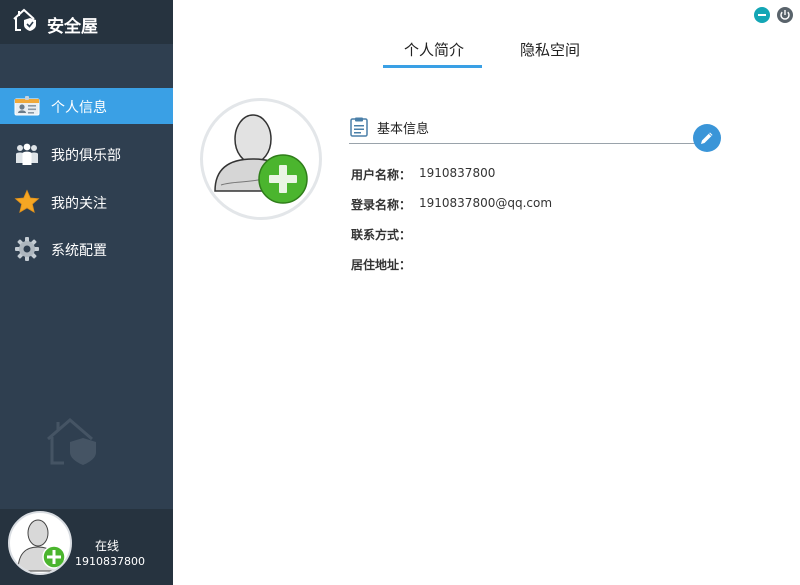 This screenshot has height=585, width=800. I want to click on sidebar-item-system-settings: 系统配置, so click(86, 249).